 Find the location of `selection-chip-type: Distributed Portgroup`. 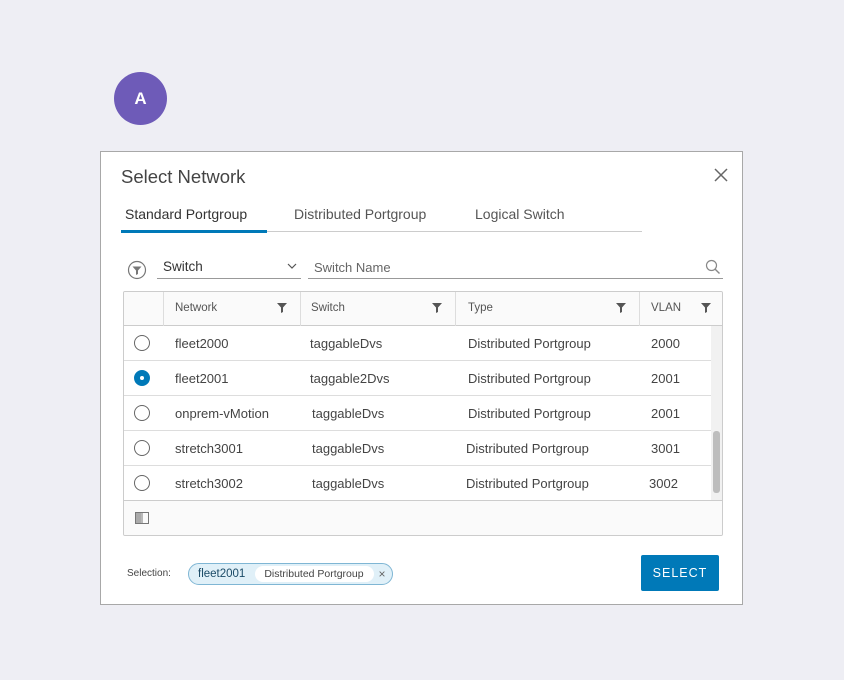

selection-chip-type: Distributed Portgroup is located at coordinates (314, 574).